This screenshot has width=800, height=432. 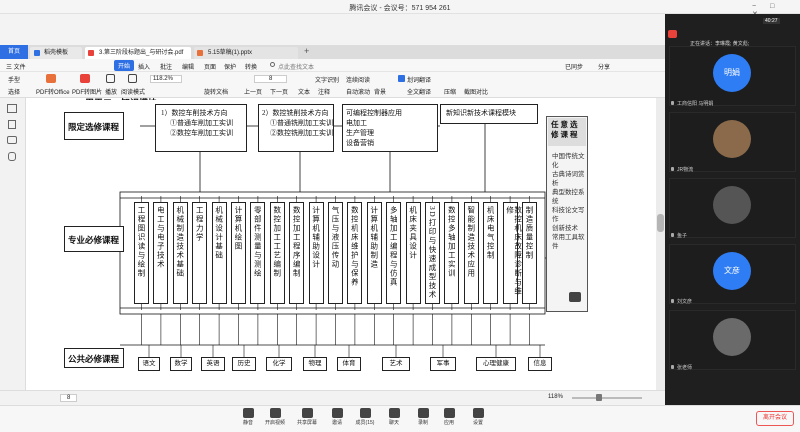 I want to click on wps-status-bar, so click(x=332, y=397).